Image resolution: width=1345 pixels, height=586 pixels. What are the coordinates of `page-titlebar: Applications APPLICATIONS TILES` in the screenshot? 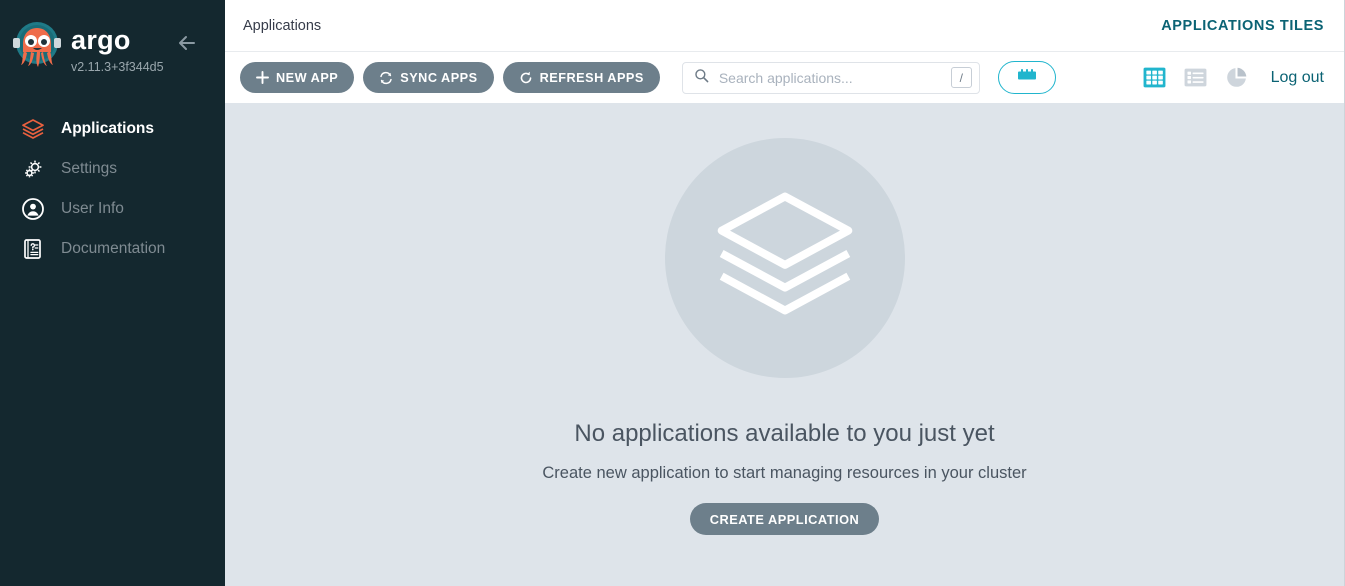 It's located at (784, 26).